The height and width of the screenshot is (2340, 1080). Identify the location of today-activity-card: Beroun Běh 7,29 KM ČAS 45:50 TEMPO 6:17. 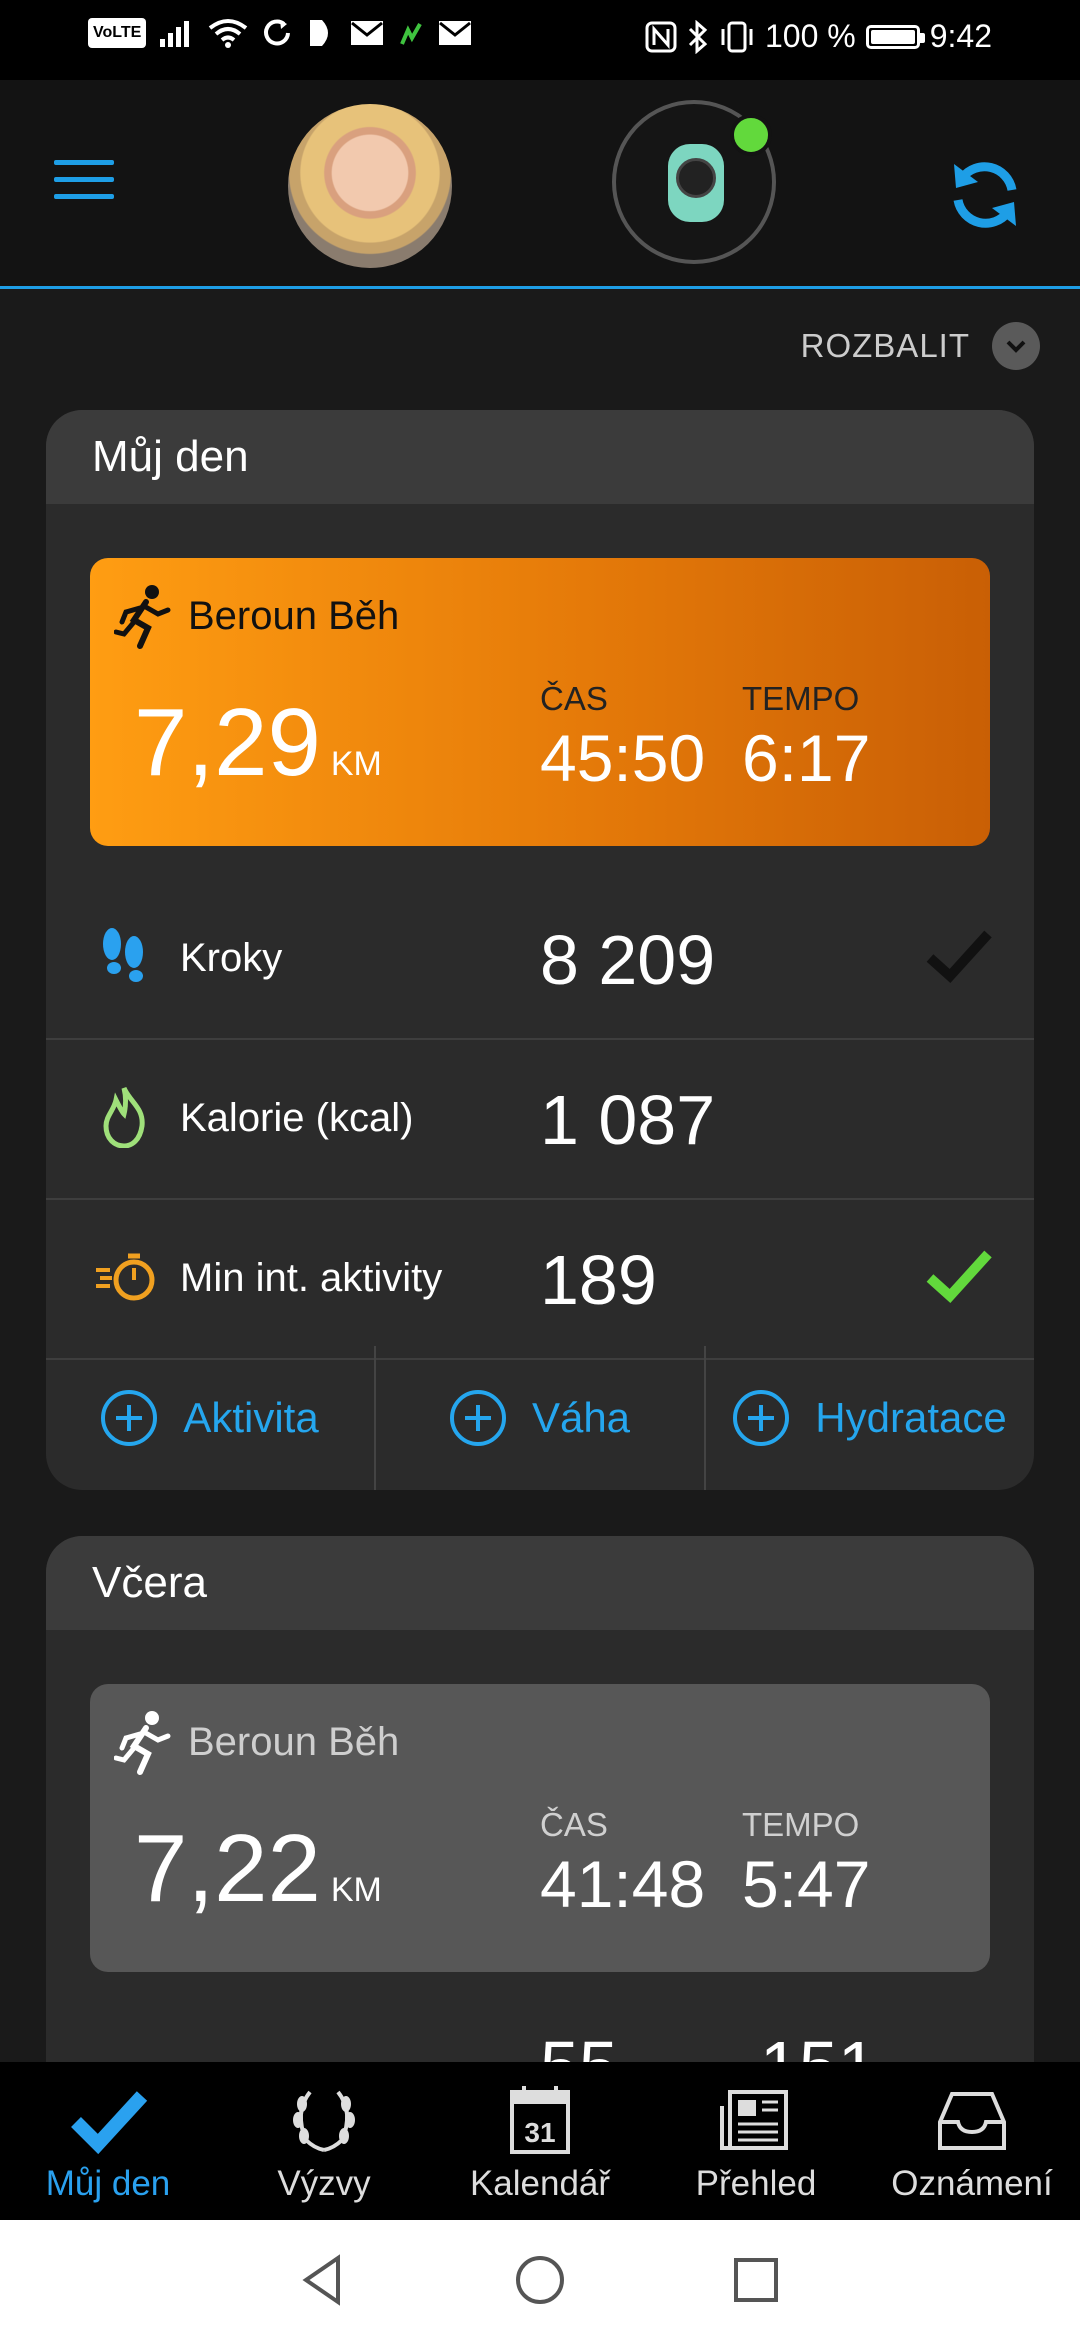
(540, 702).